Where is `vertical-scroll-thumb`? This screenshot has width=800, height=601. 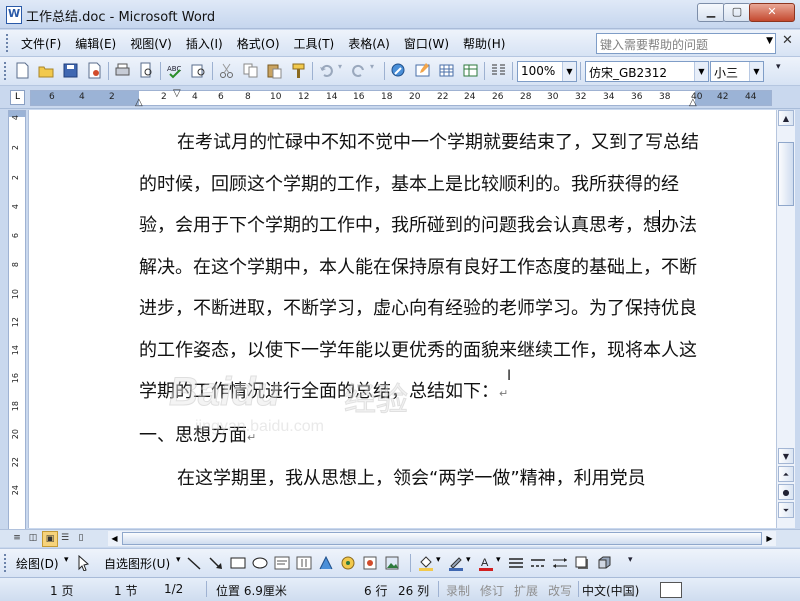 vertical-scroll-thumb is located at coordinates (786, 174).